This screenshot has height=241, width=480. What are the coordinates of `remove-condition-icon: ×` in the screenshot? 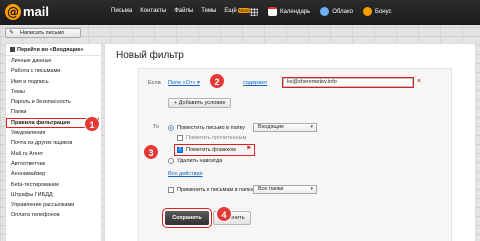 It's located at (419, 82).